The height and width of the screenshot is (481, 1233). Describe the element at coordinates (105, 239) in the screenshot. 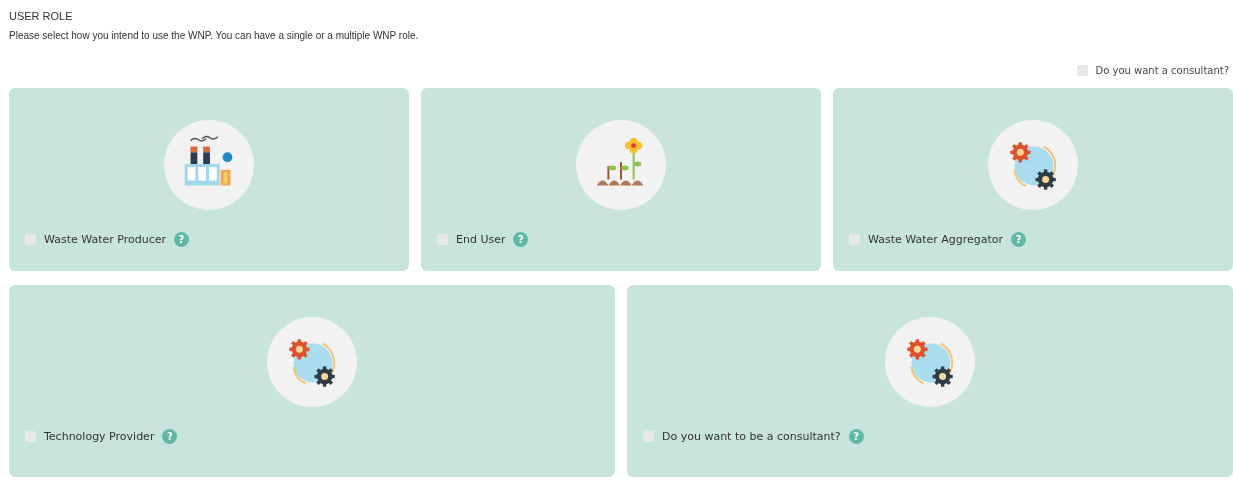

I see `role-label: Waste Water Producer` at that location.